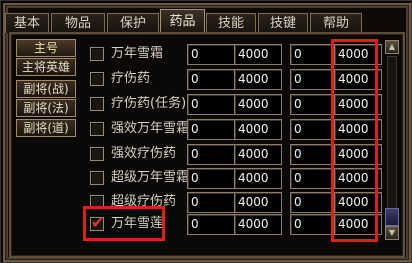  I want to click on tab-bar: 基本 物品 保护 药品 技能 技键 帮助, so click(207, 20).